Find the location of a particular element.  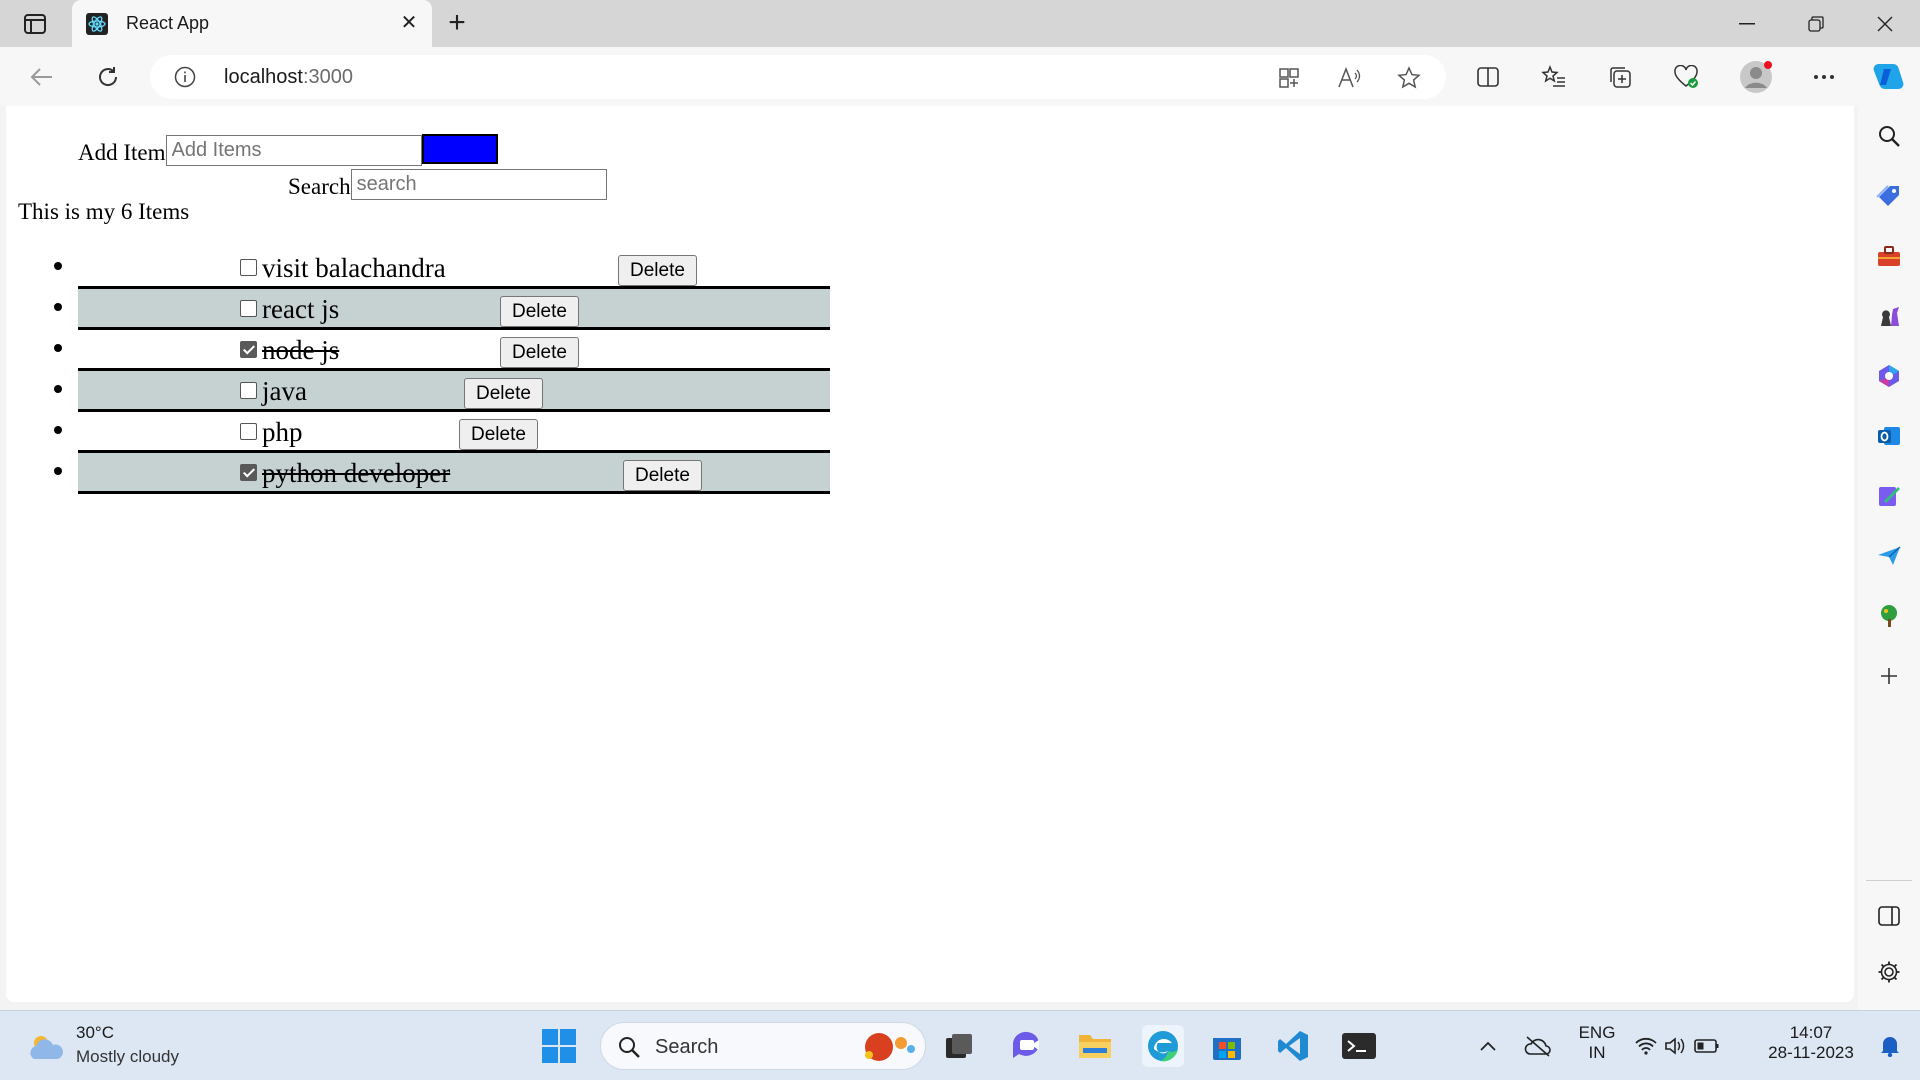

restore-button is located at coordinates (1816, 23).